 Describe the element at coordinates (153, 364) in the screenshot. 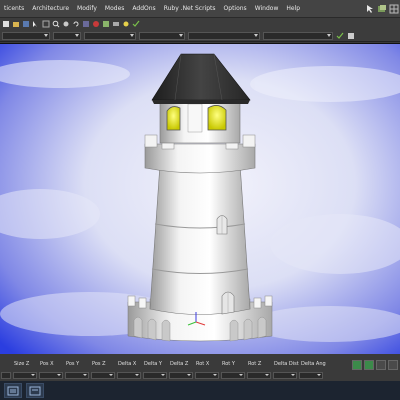

I see `coord-label-delta-y: Delta Y` at that location.